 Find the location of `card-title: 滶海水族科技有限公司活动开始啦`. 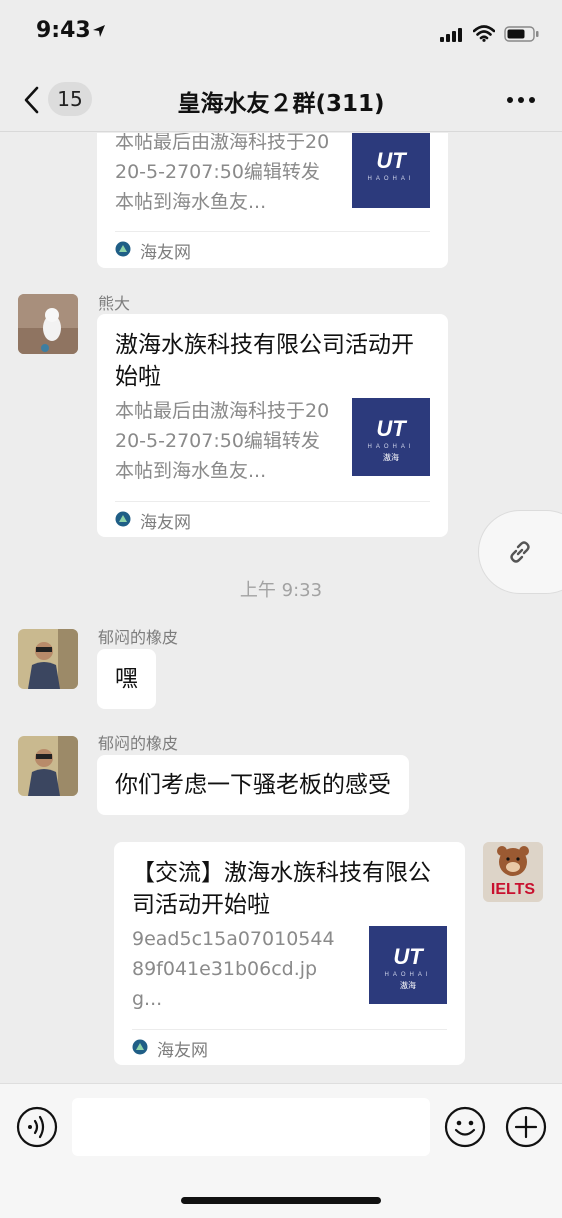

card-title: 滶海水族科技有限公司活动开始啦 is located at coordinates (264, 361).